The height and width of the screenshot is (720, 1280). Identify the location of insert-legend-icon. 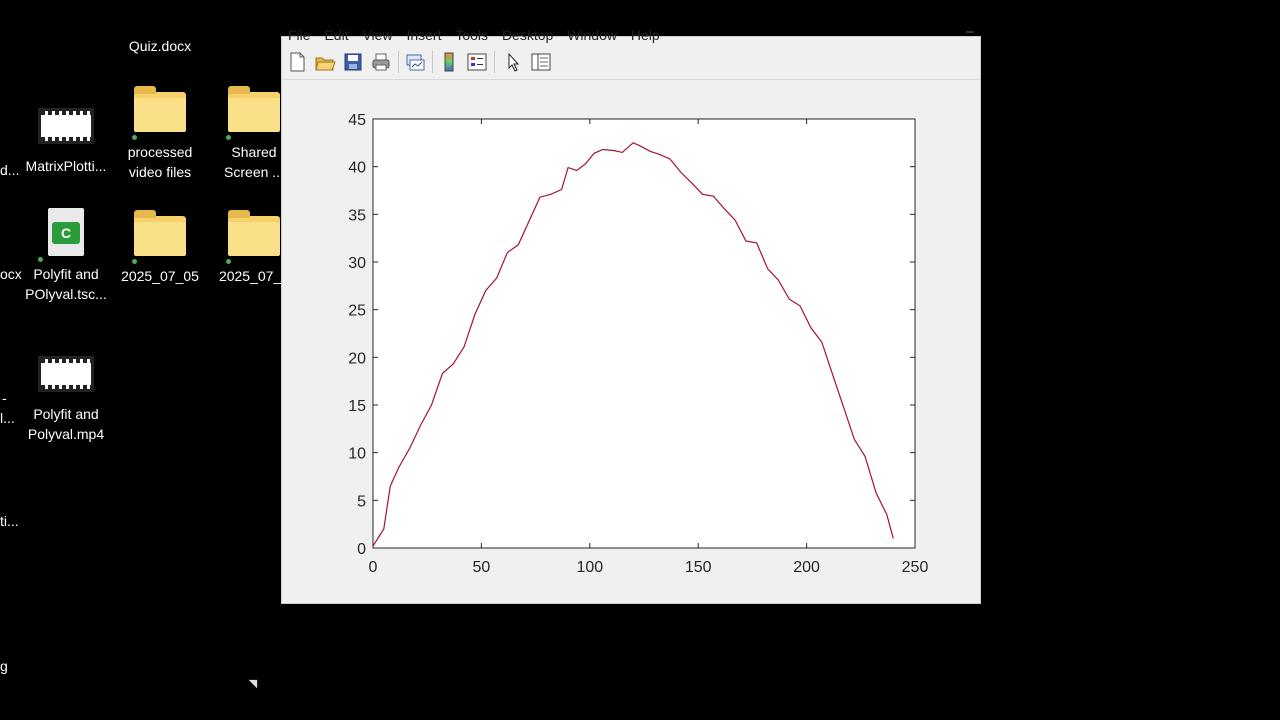
(477, 62).